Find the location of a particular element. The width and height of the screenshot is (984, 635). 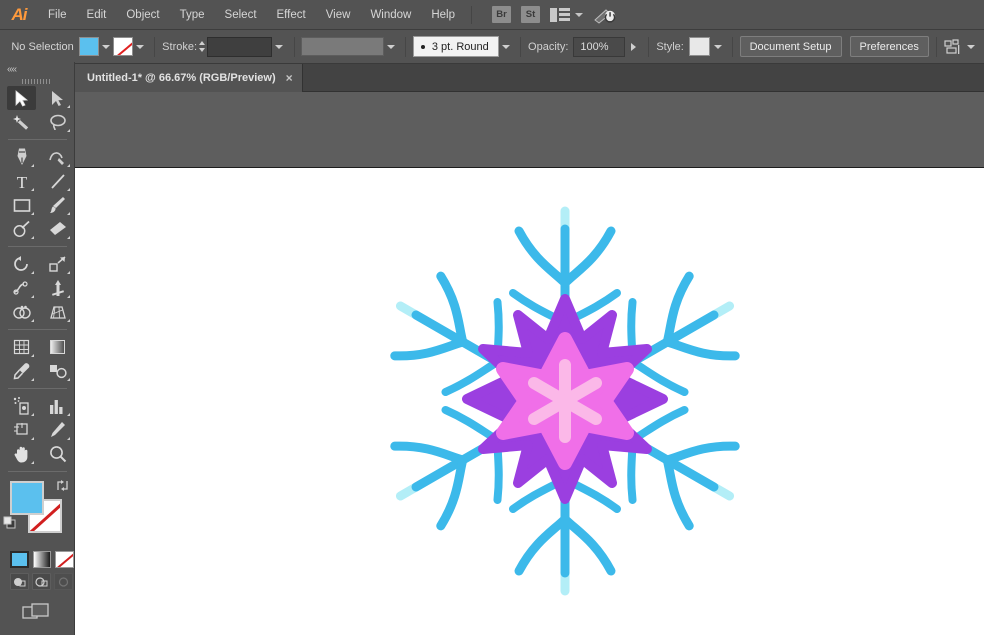

arrange-chevron-down-icon is located at coordinates (579, 14).